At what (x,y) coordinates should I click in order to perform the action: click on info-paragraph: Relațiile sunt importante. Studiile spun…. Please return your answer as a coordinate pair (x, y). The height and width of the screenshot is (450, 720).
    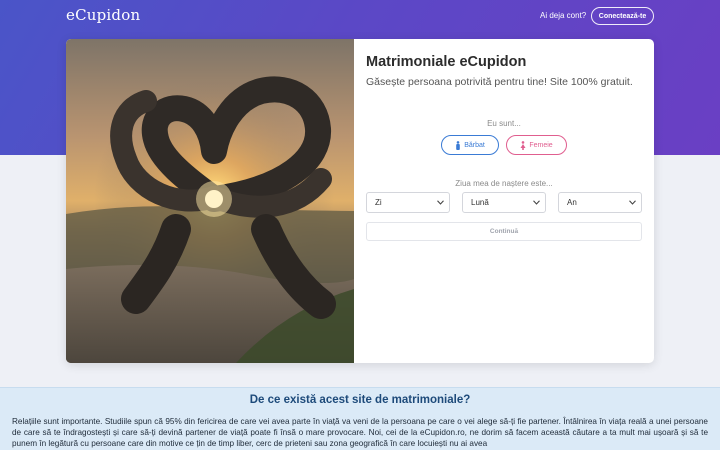
    Looking at the image, I should click on (360, 432).